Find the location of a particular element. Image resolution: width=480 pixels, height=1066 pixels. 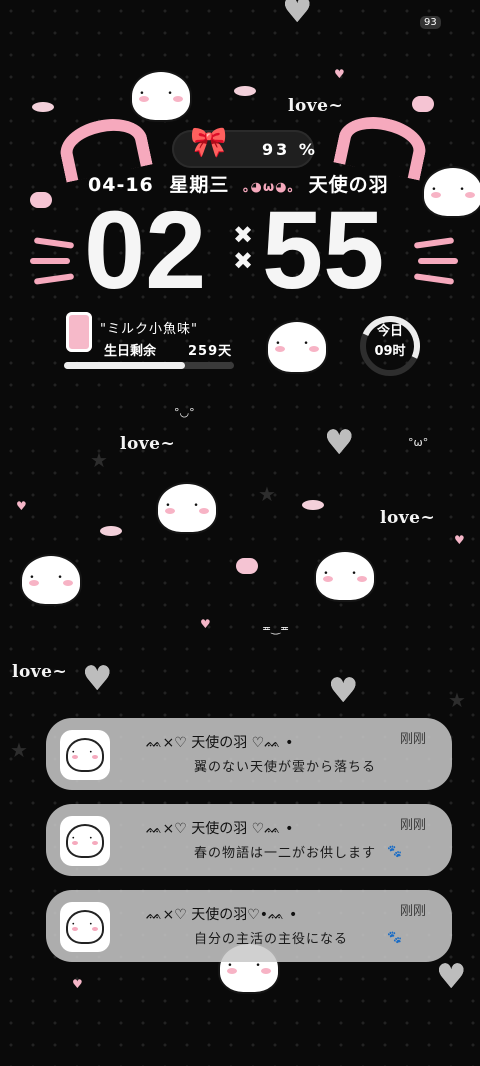

phone-sticker-icon is located at coordinates (79, 332).